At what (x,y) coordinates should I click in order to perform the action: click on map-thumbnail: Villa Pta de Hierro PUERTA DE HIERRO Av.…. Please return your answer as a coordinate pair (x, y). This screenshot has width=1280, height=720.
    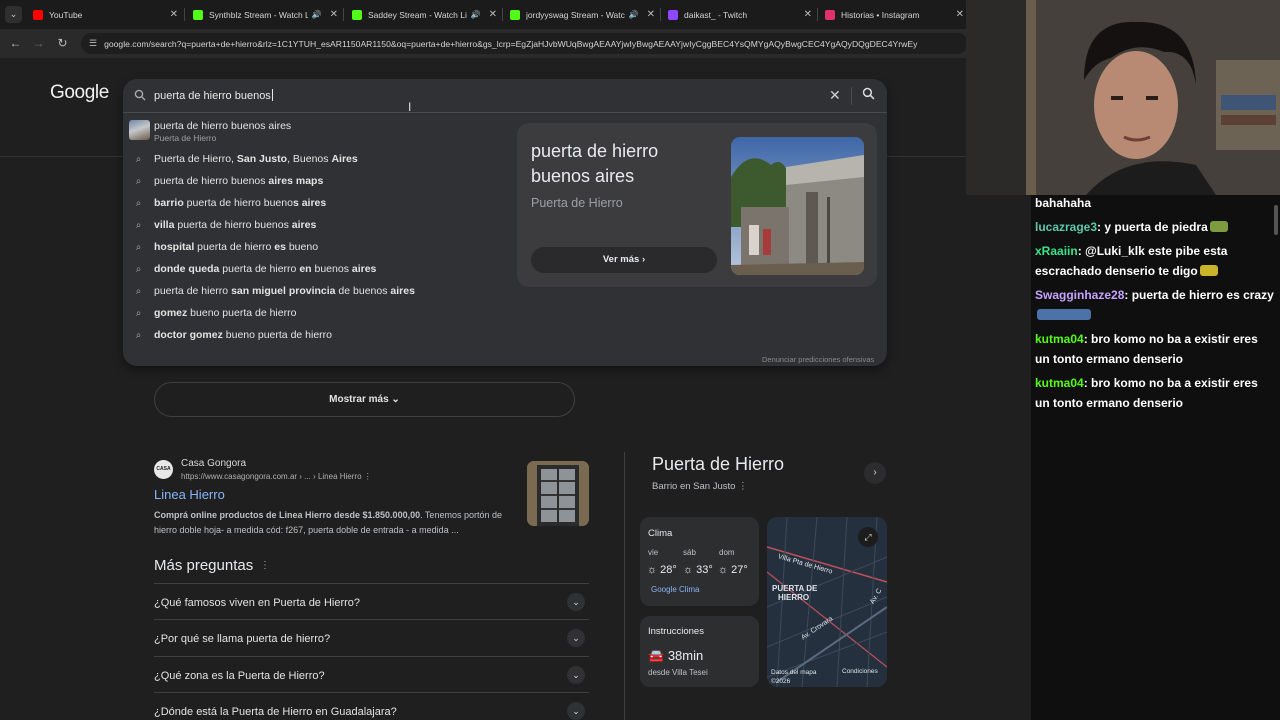
    Looking at the image, I should click on (827, 602).